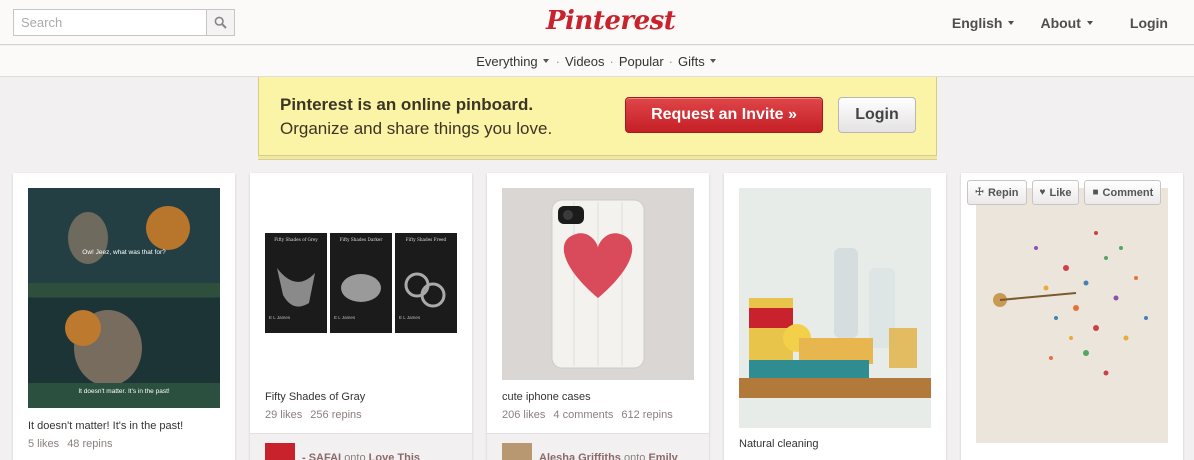  I want to click on repins-count: 256 repins, so click(336, 415).